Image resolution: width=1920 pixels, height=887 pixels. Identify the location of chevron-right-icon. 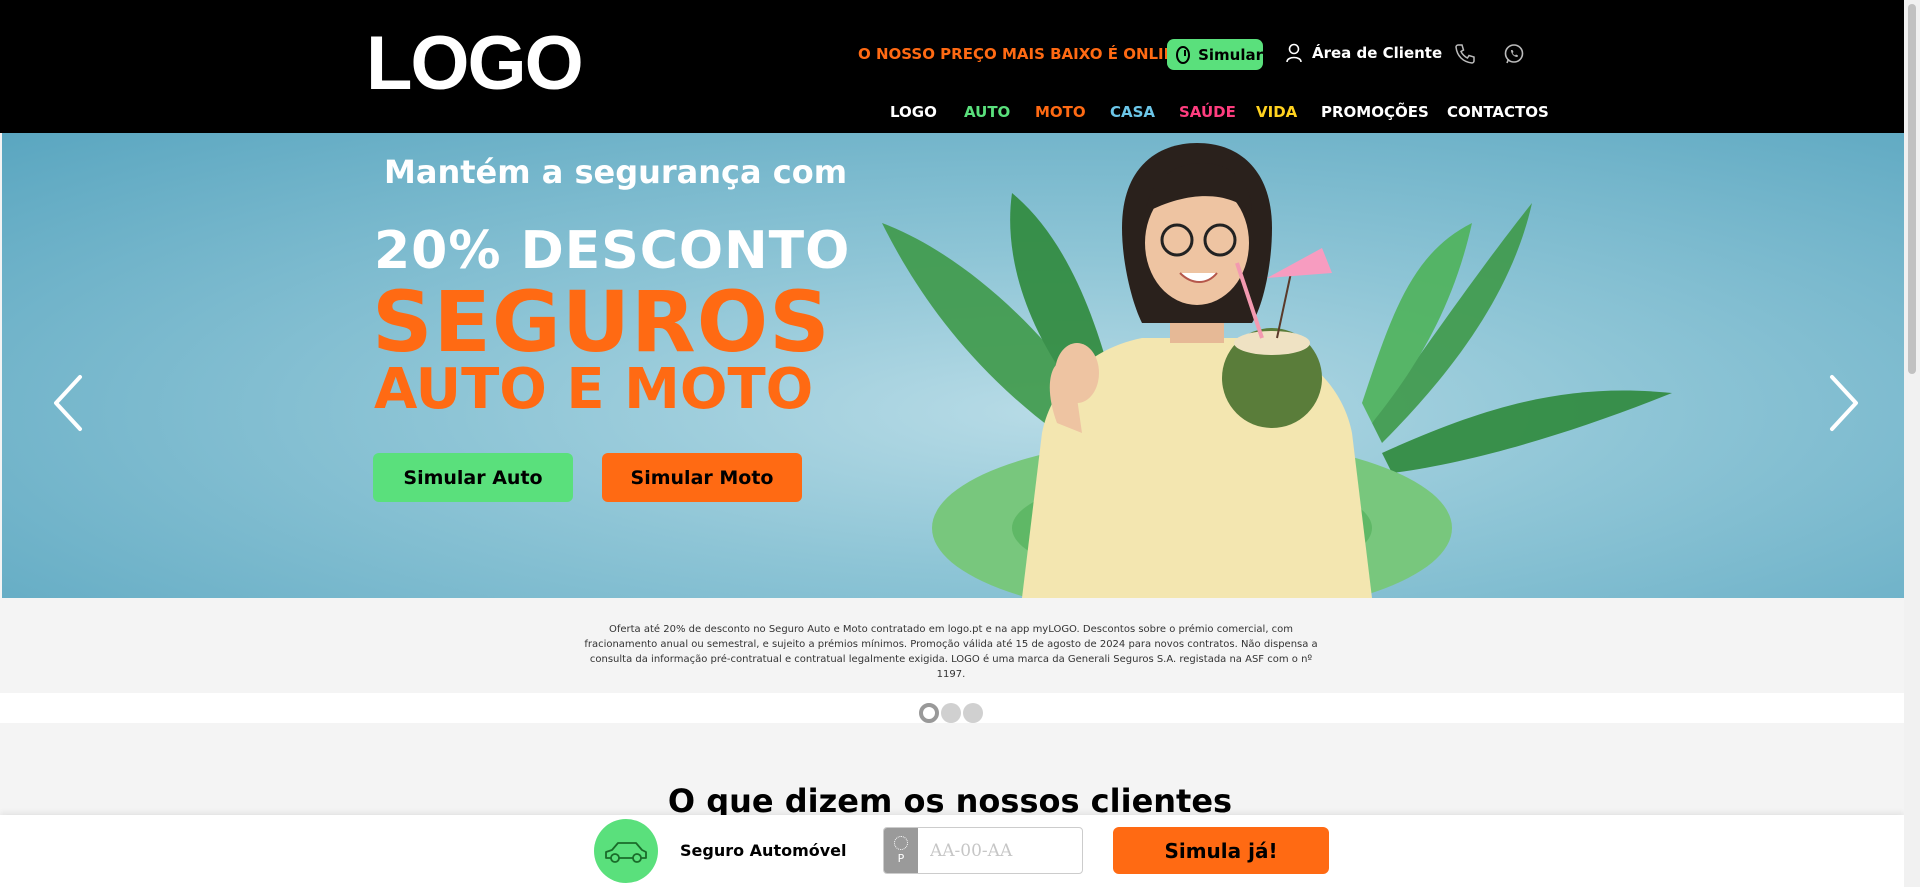
(1845, 405).